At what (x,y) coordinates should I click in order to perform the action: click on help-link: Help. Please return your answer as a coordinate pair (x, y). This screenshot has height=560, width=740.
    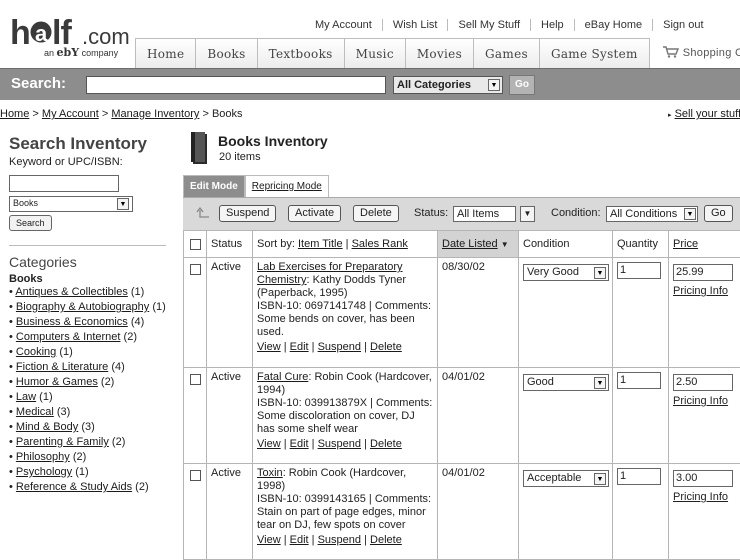
    Looking at the image, I should click on (553, 25).